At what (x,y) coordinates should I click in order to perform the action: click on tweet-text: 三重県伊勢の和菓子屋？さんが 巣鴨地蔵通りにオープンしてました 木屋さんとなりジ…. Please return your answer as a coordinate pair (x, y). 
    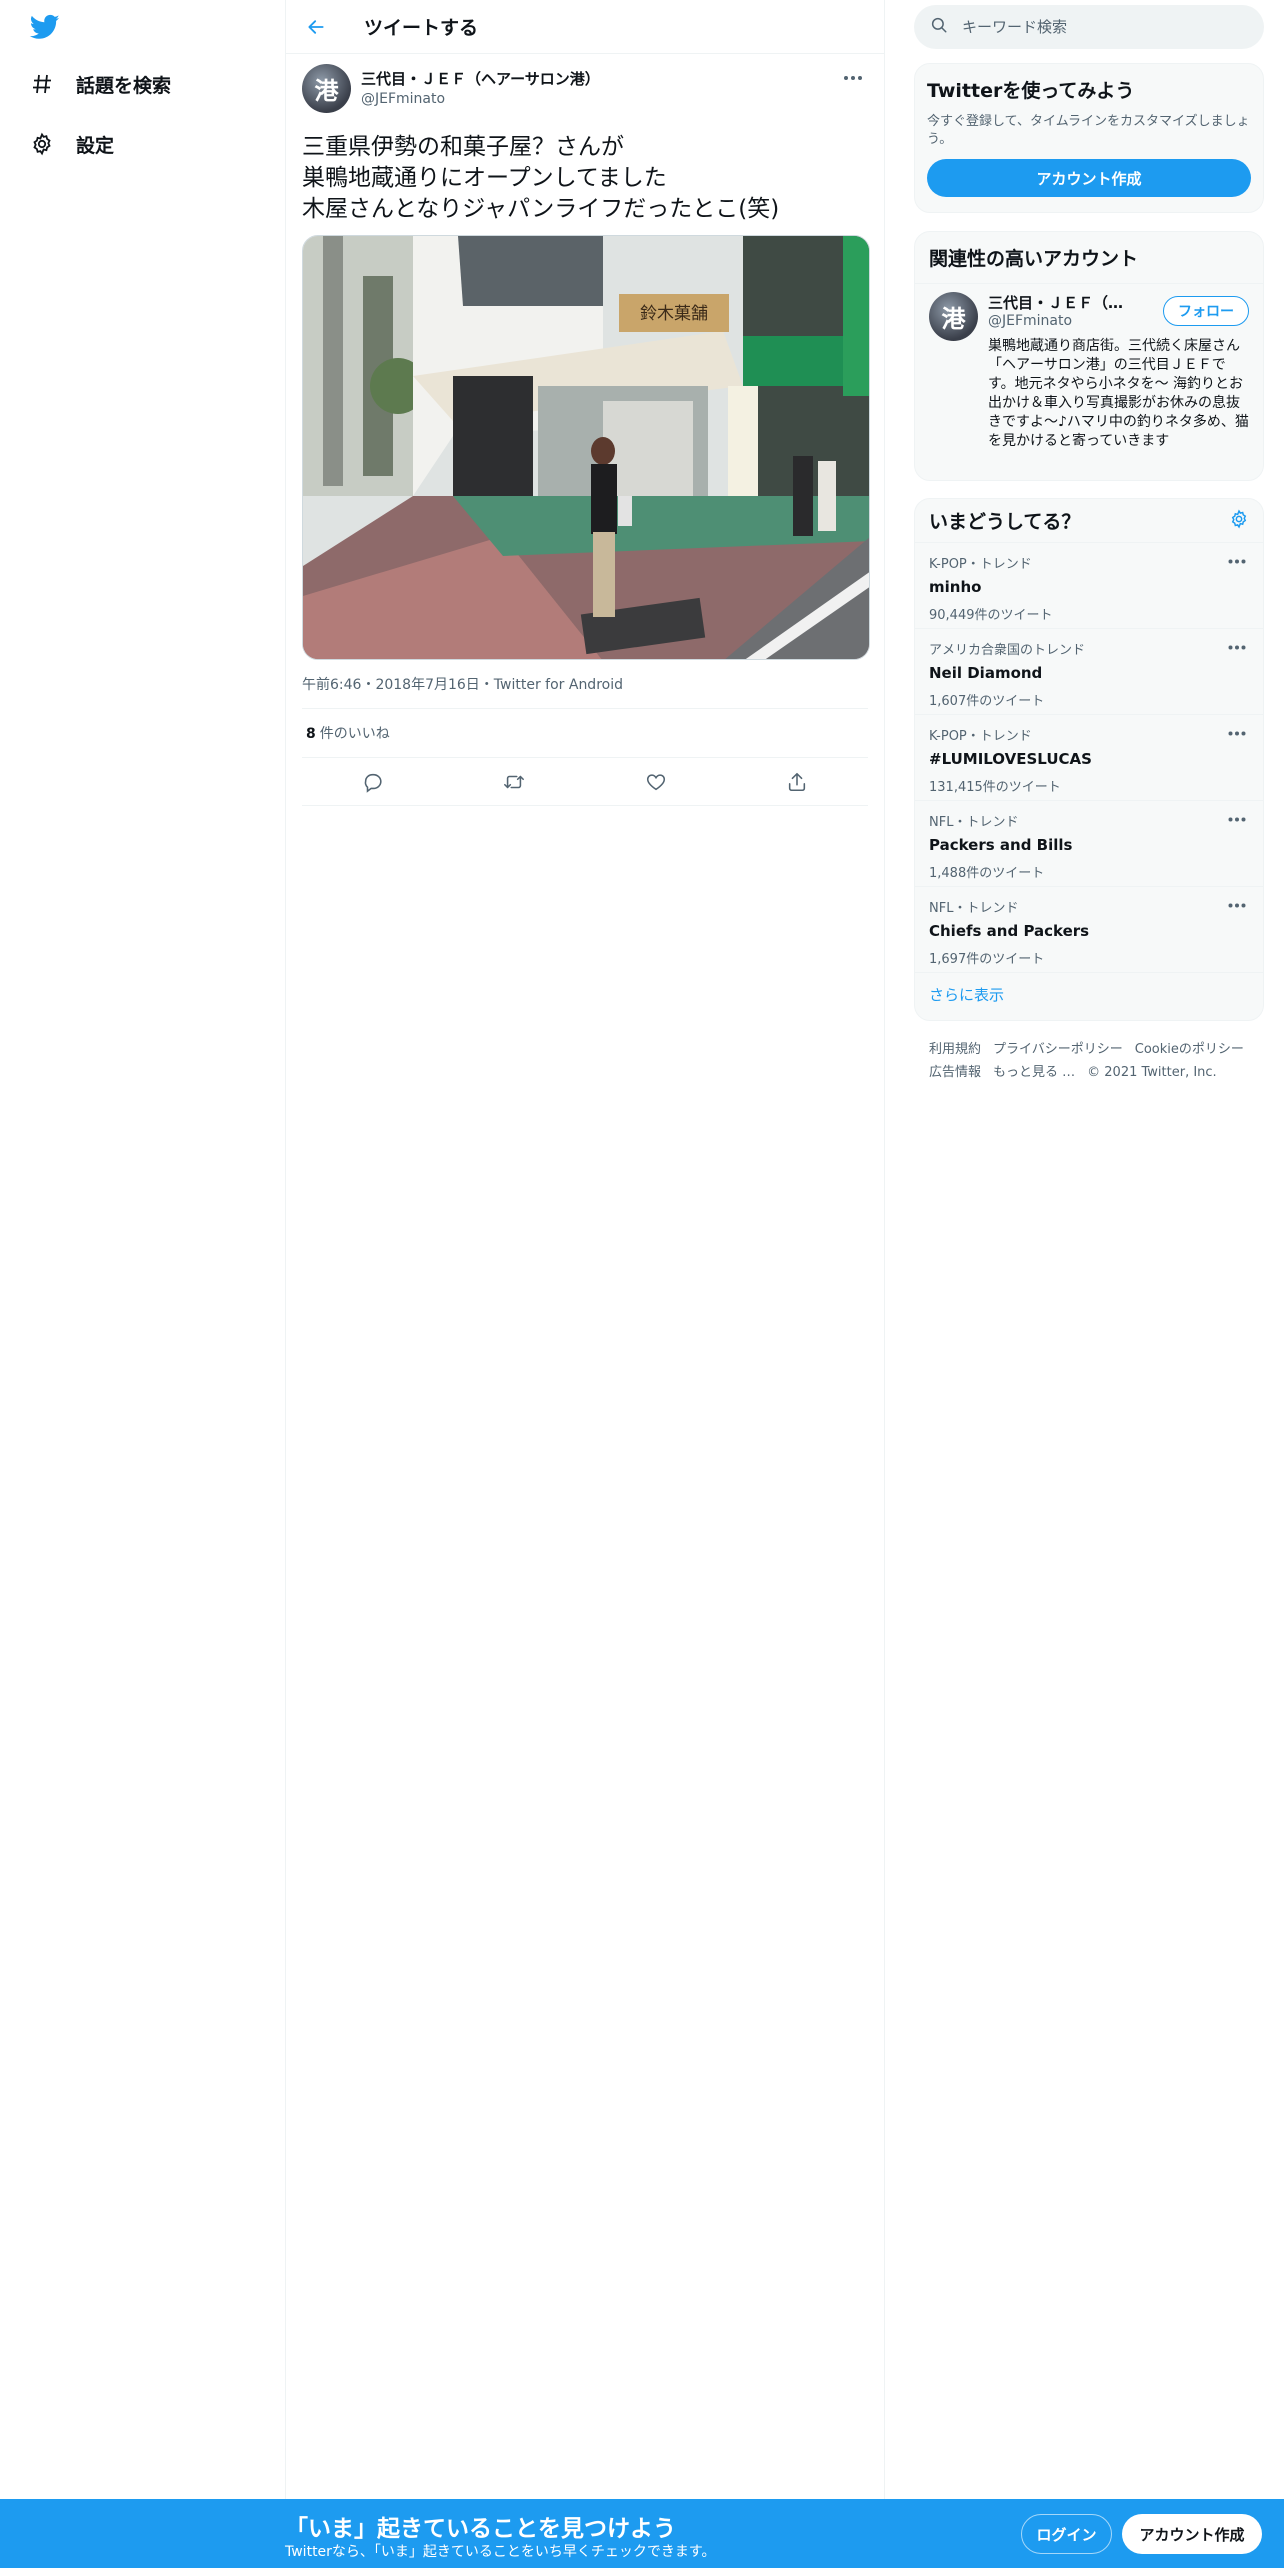
    Looking at the image, I should click on (541, 178).